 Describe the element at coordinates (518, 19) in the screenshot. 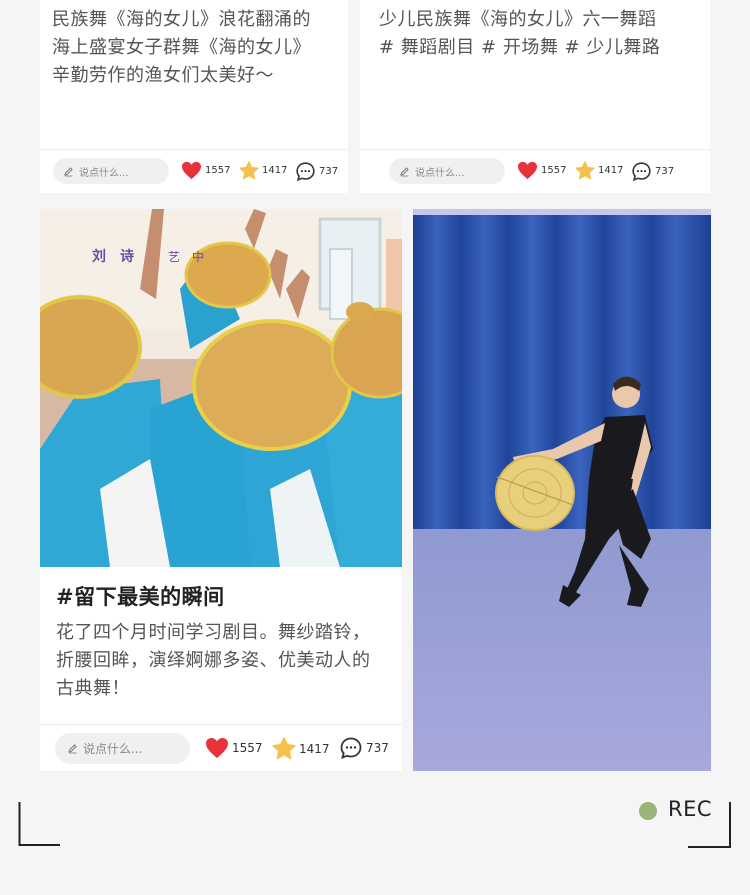

I see `post-text-line: 少儿民族舞《海的女儿》六一舞蹈` at that location.